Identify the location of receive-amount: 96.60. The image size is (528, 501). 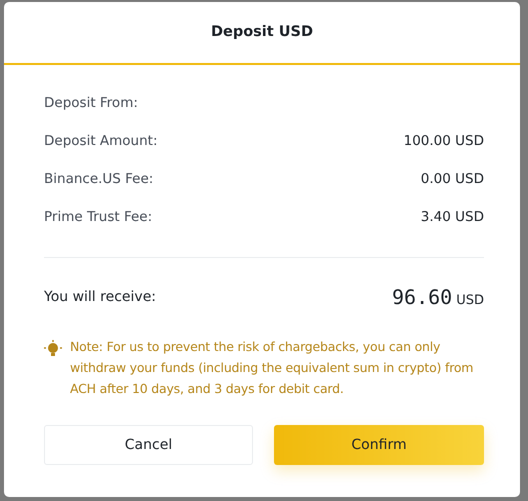
(422, 297).